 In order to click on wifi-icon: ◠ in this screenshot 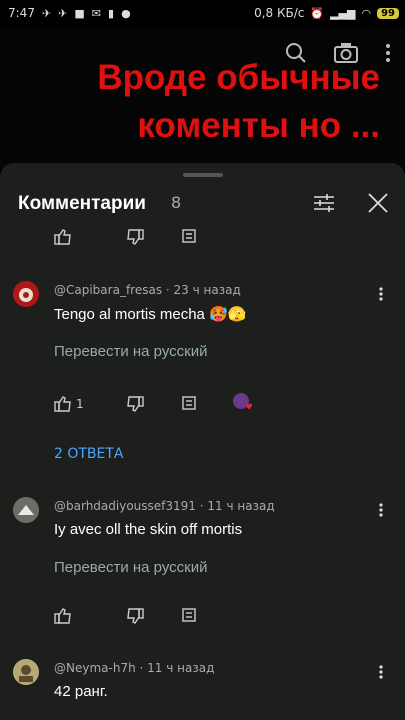, I will do `click(366, 13)`.